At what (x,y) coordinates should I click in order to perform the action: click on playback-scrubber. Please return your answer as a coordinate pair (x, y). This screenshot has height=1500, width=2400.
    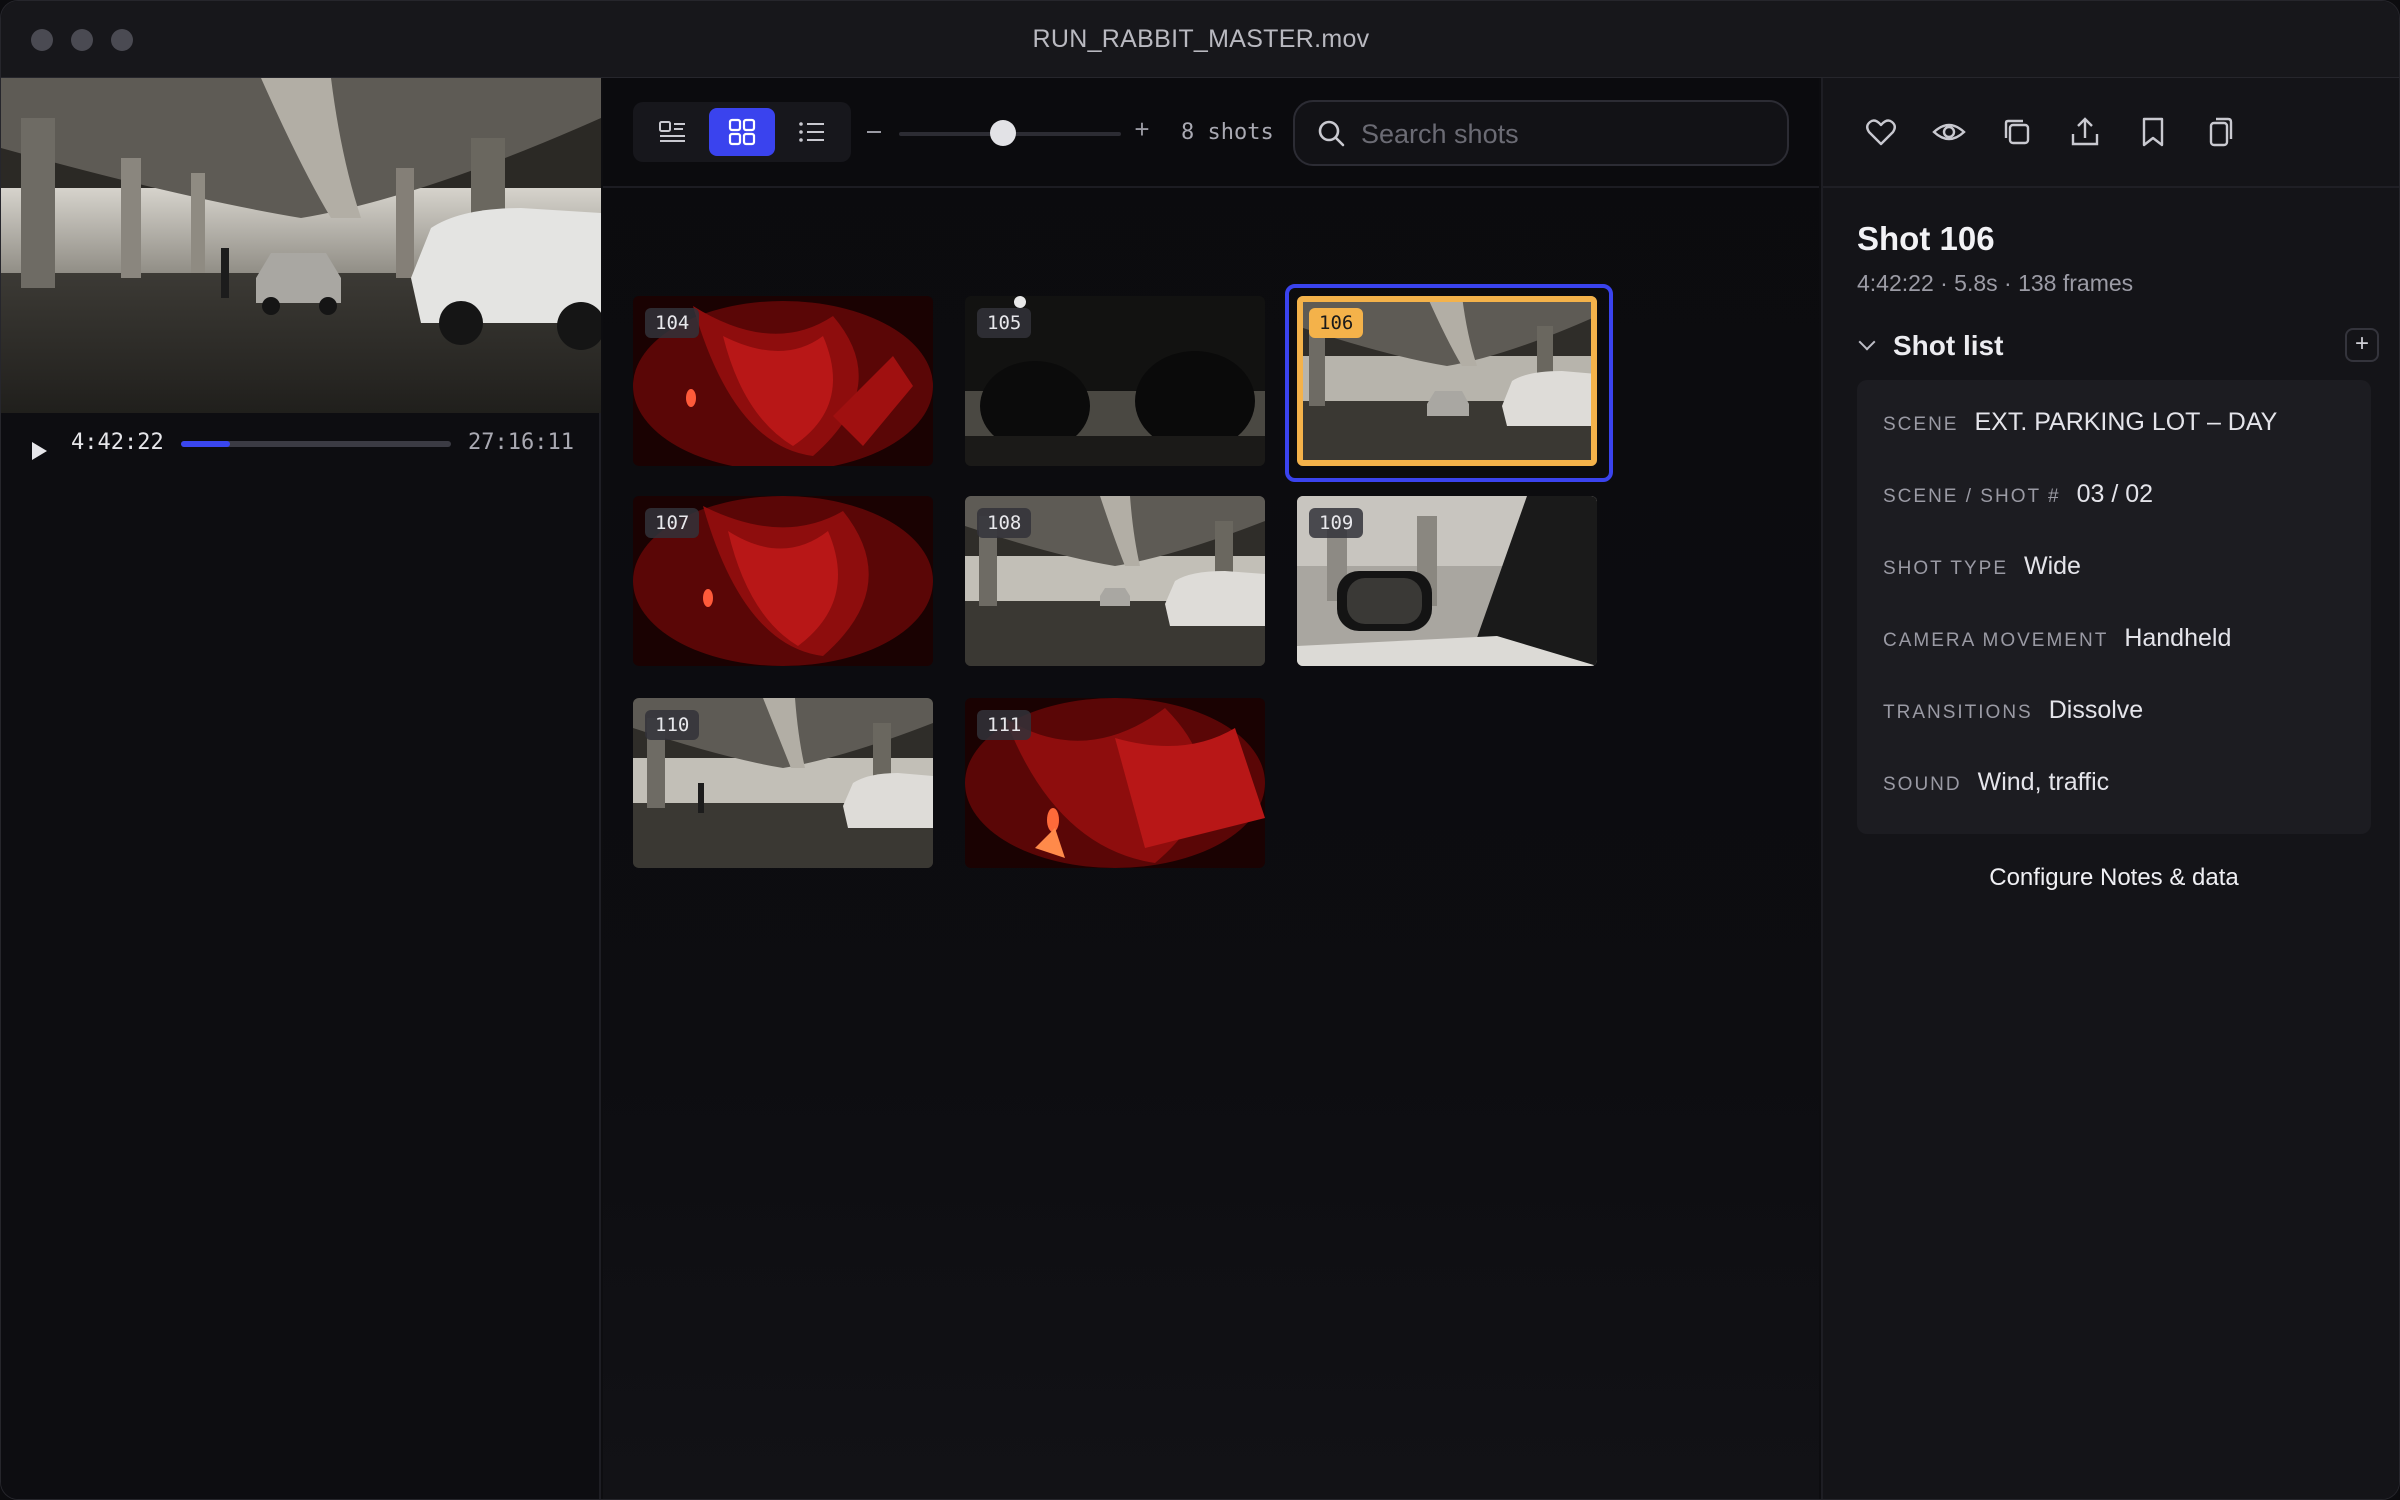
    Looking at the image, I should click on (316, 444).